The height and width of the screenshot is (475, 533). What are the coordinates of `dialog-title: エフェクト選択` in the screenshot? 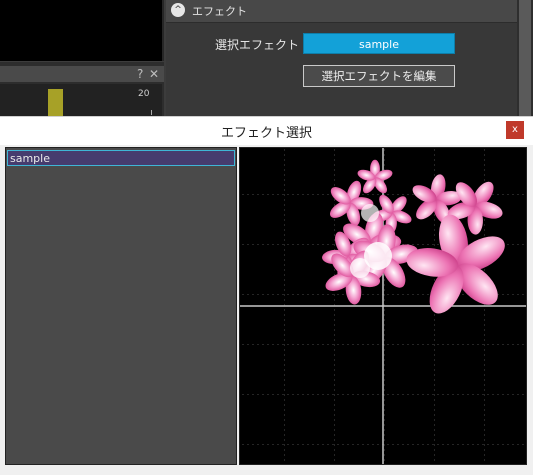 It's located at (266, 133).